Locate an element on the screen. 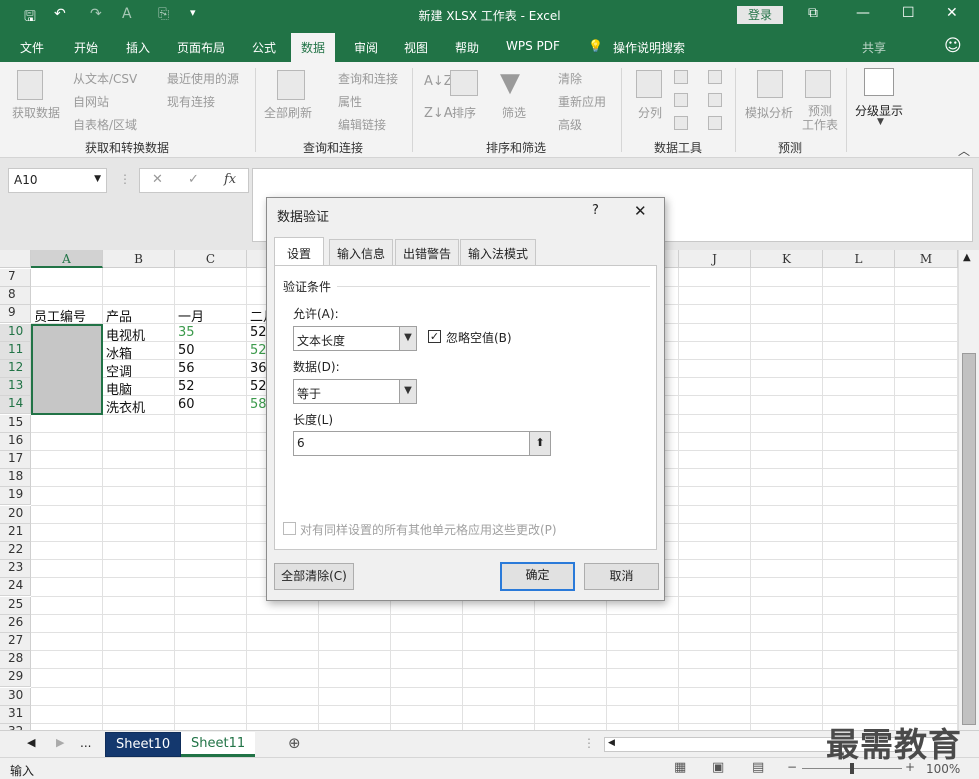 This screenshot has width=979, height=779. row-header: 27 is located at coordinates (15, 642).